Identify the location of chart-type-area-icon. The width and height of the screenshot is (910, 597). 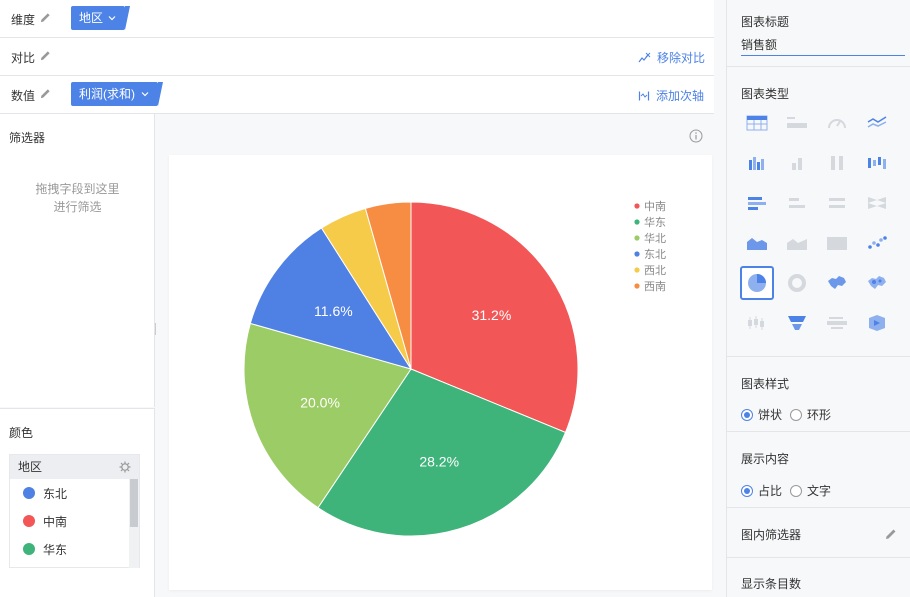
(757, 243).